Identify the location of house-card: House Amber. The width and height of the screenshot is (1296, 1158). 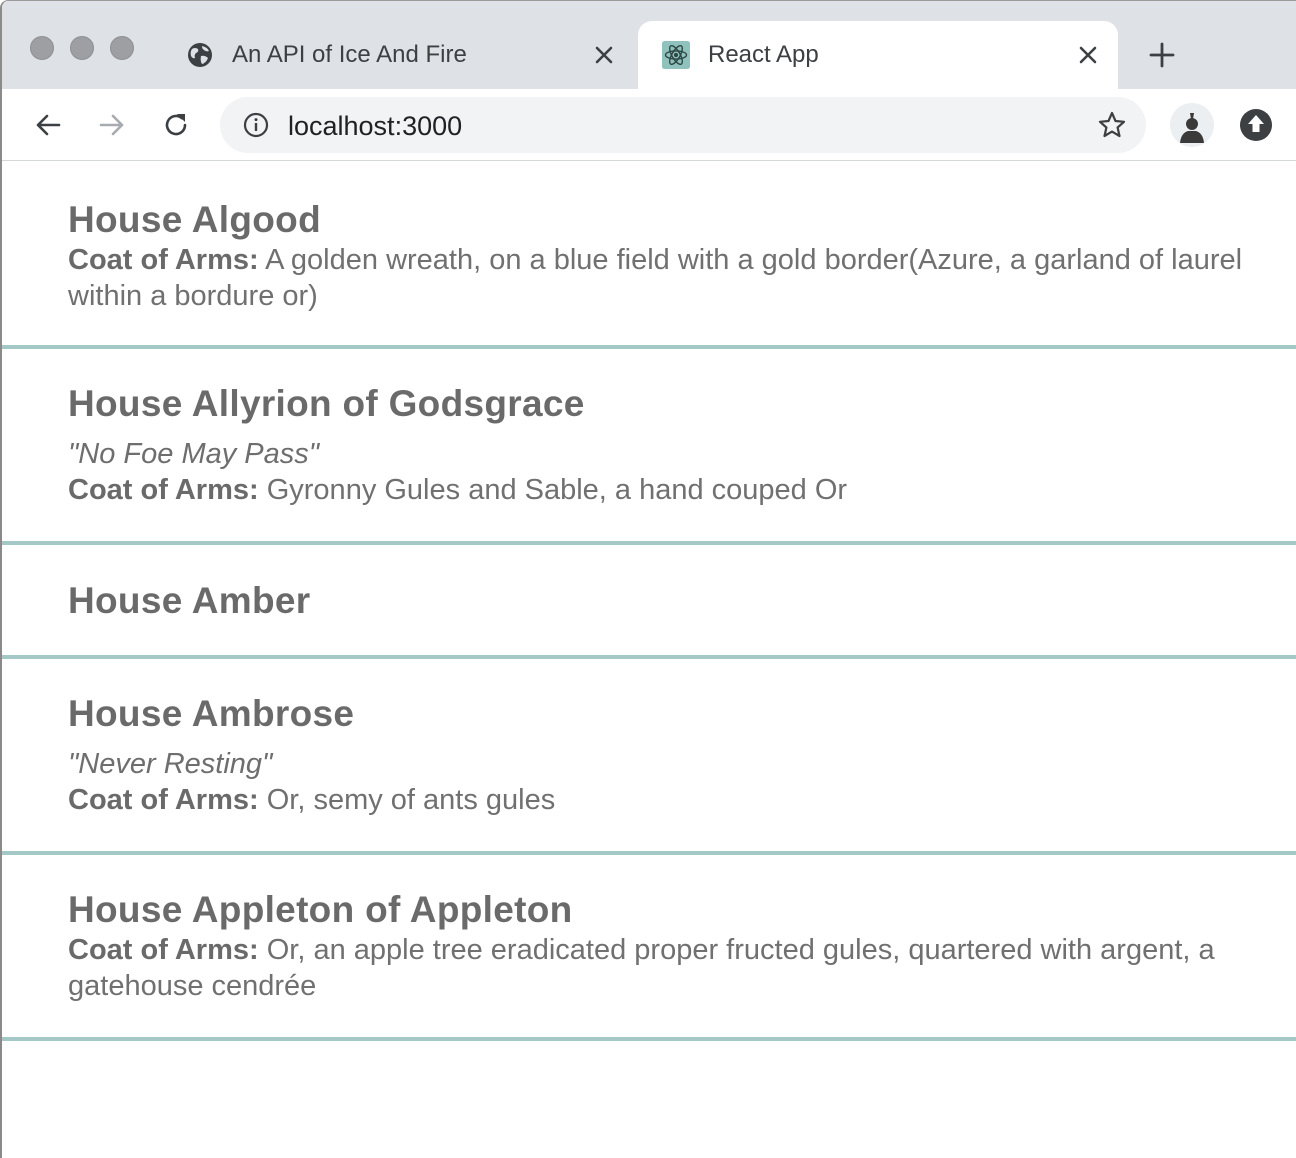
(649, 602).